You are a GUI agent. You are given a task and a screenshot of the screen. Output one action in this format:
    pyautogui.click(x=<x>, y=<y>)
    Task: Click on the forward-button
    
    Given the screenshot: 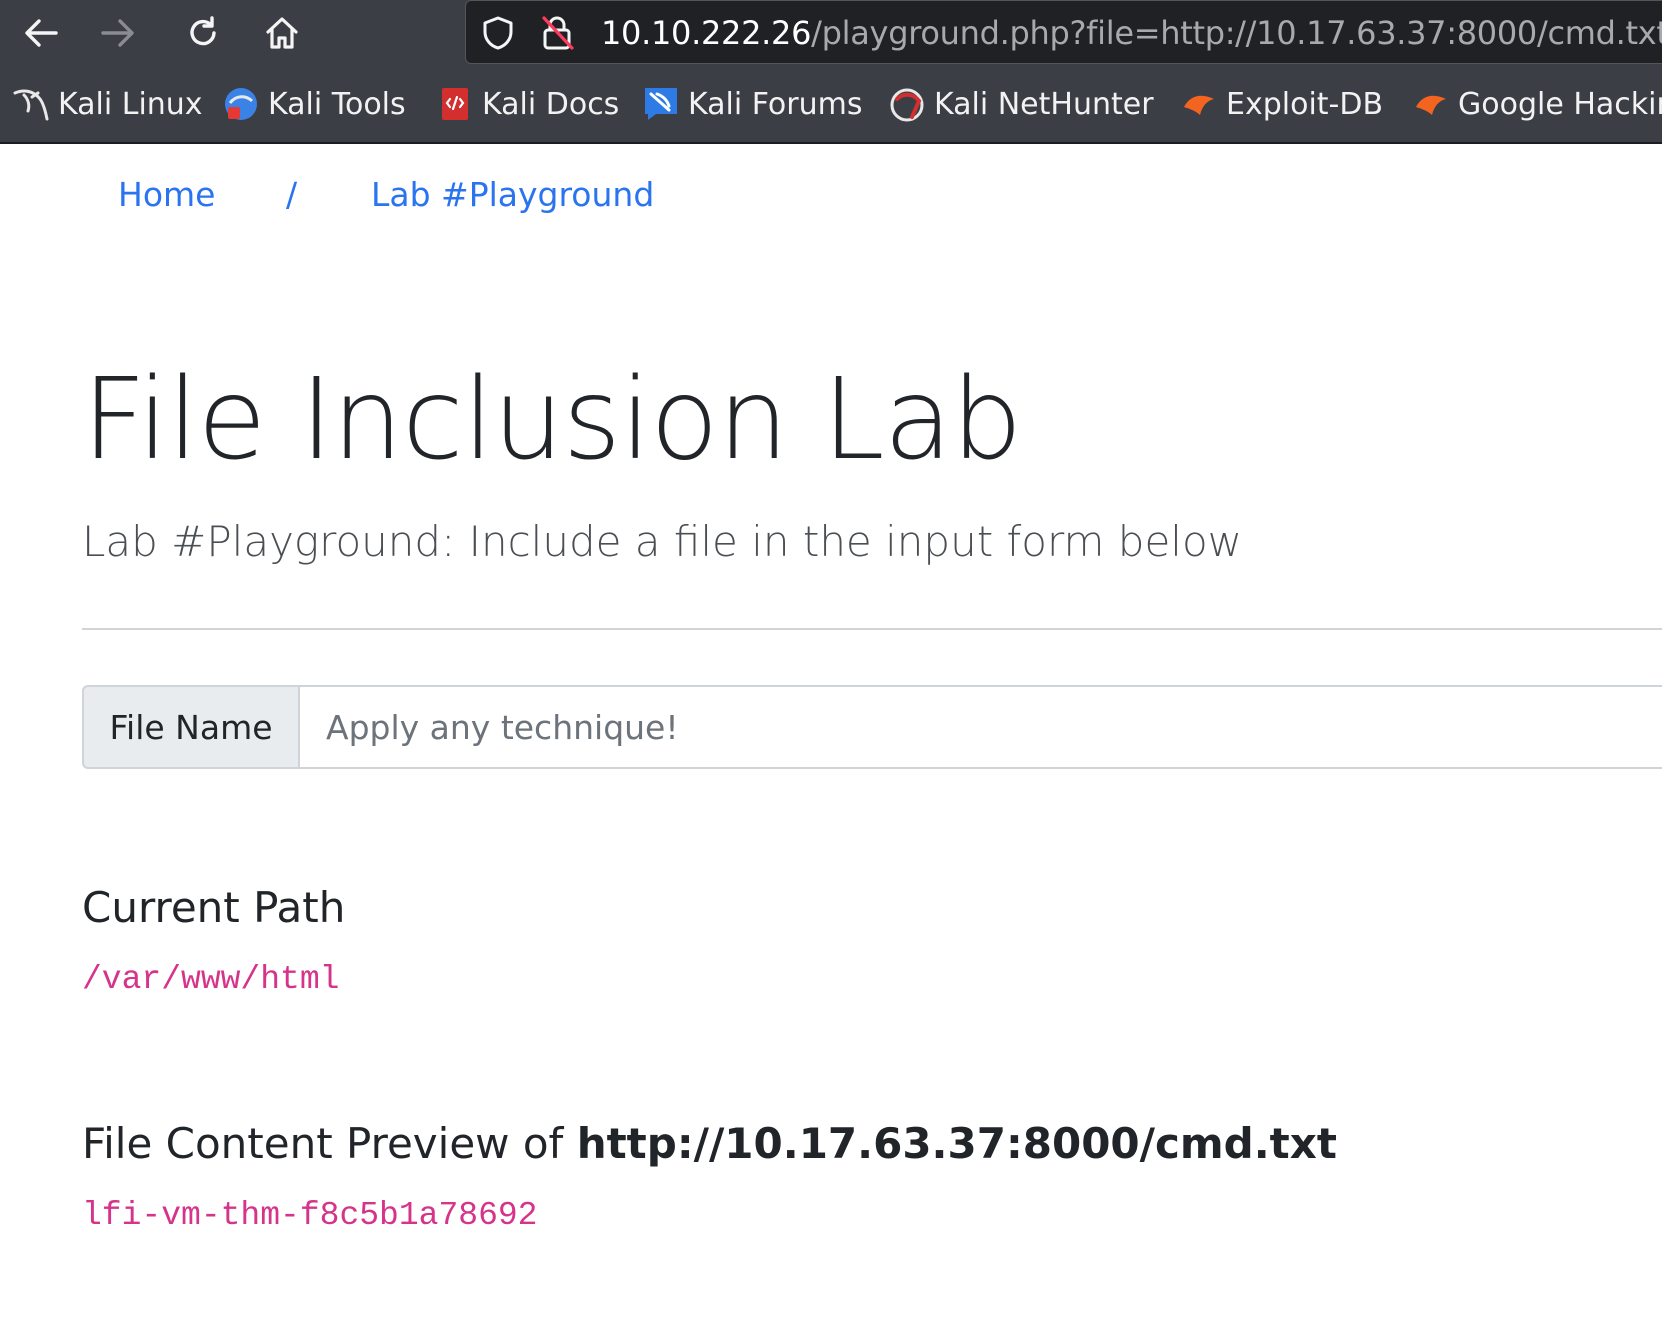 What is the action you would take?
    pyautogui.click(x=118, y=33)
    